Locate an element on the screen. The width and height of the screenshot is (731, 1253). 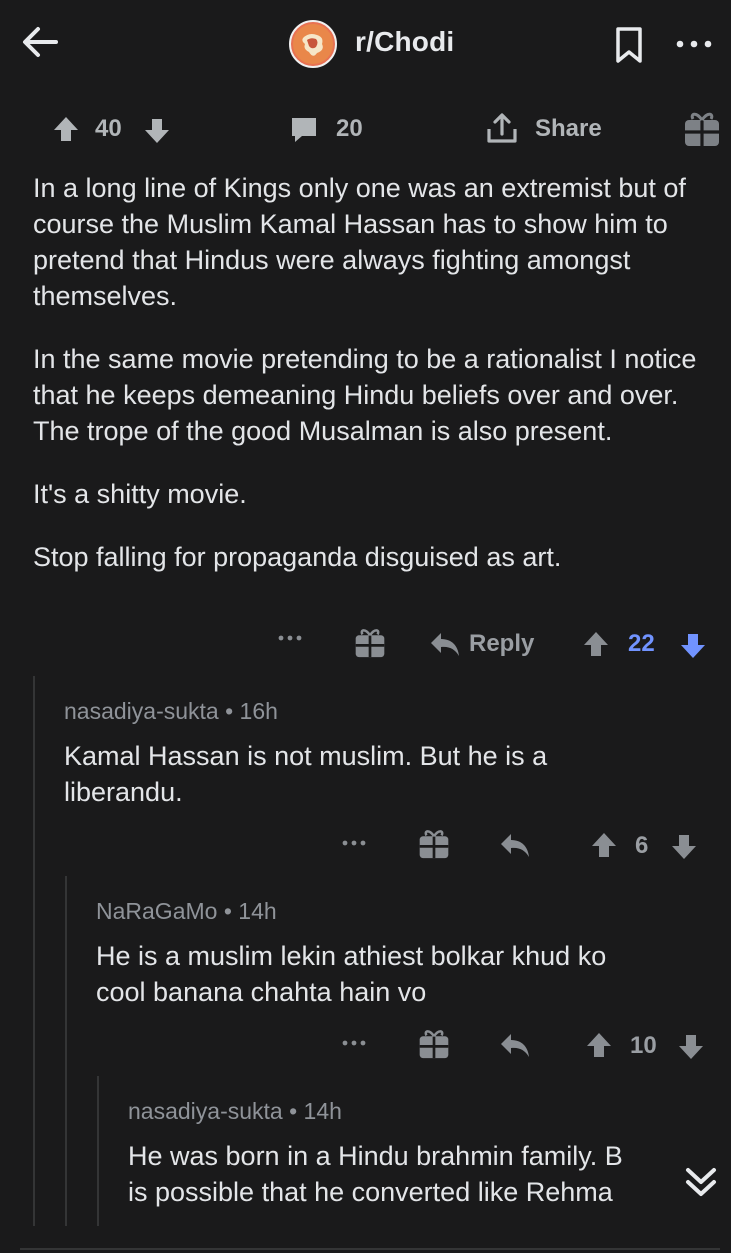
comment-actions: Reply 22 is located at coordinates (365, 645).